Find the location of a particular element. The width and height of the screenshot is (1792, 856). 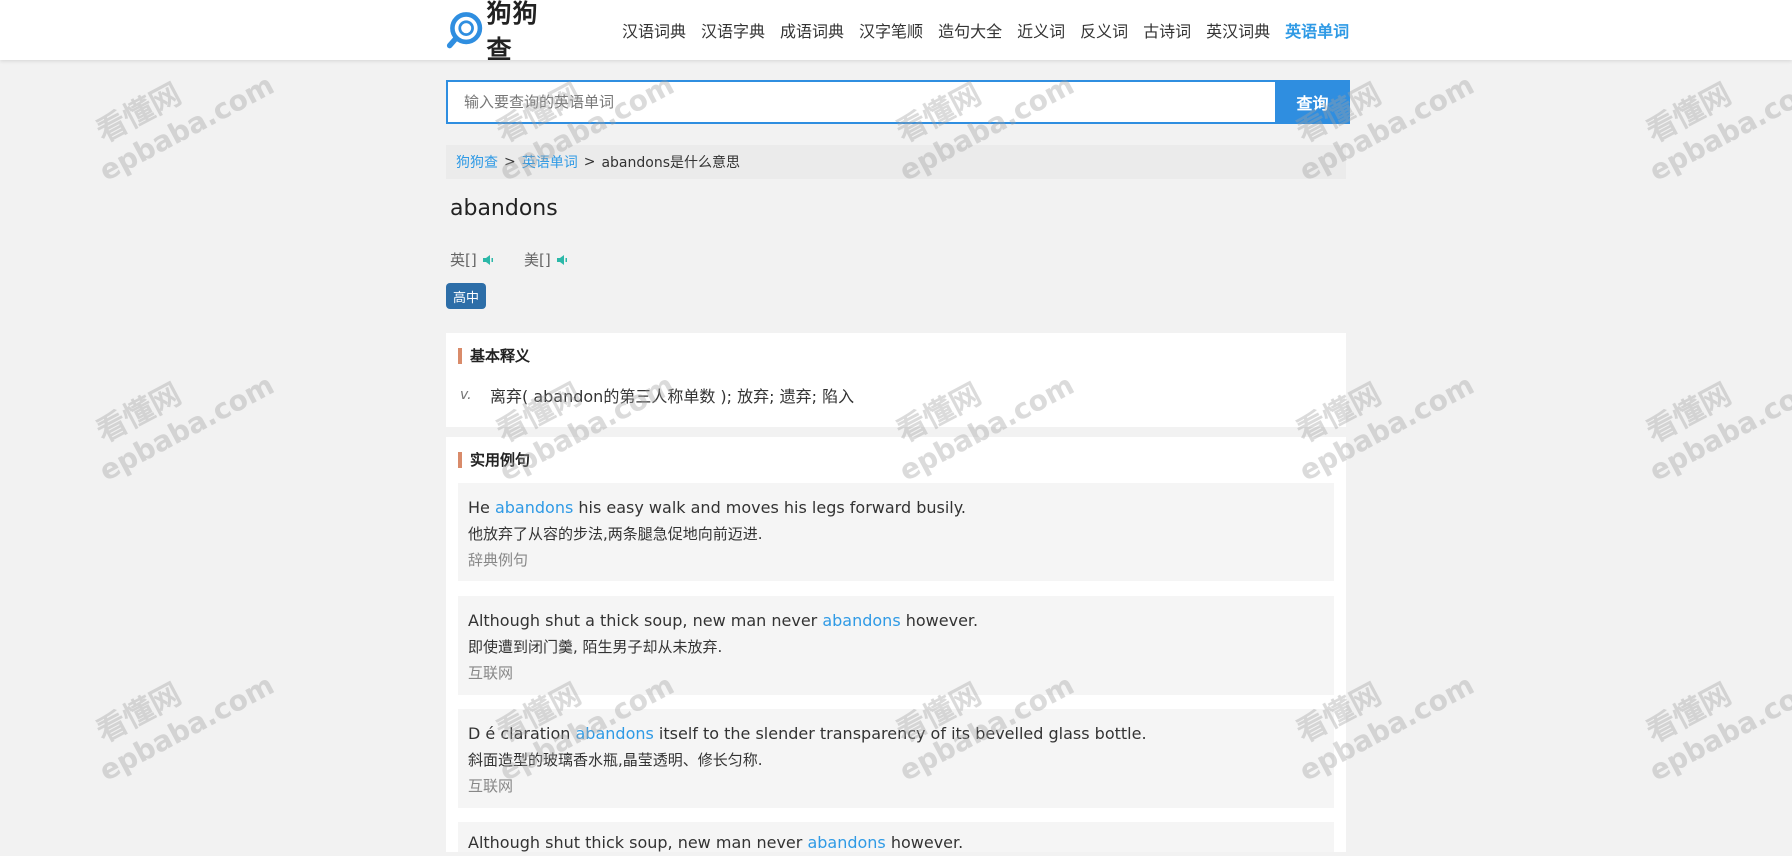

nav-item-synonyms: 近义词 is located at coordinates (1041, 30).